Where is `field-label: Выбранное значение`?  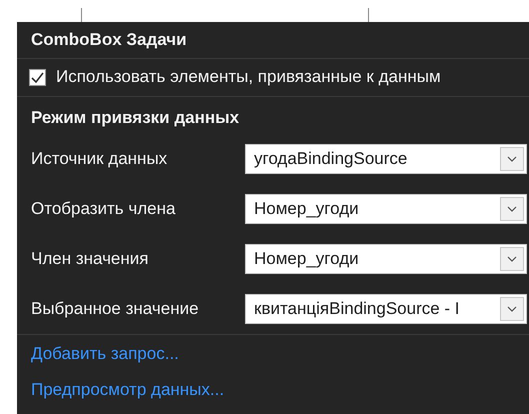 field-label: Выбранное значение is located at coordinates (115, 309).